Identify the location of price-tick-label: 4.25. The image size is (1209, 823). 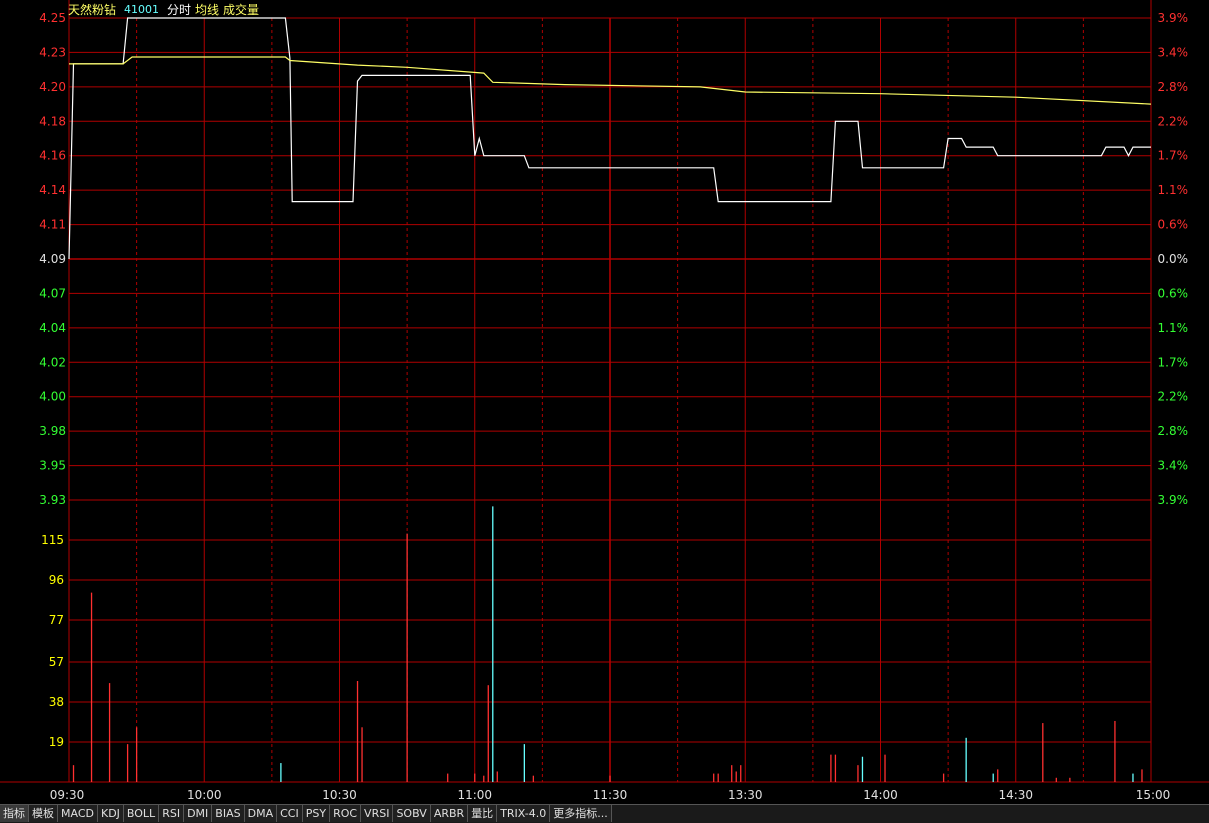
(52, 18).